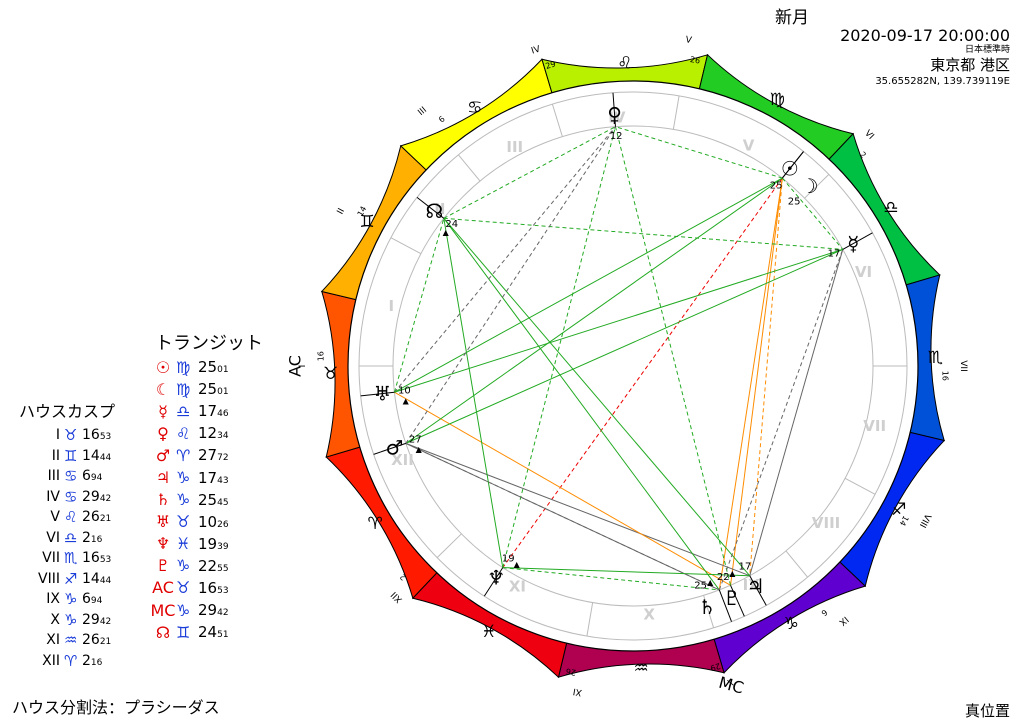  I want to click on chart-datetime: 2020-09-17 20:00:00, so click(925, 35).